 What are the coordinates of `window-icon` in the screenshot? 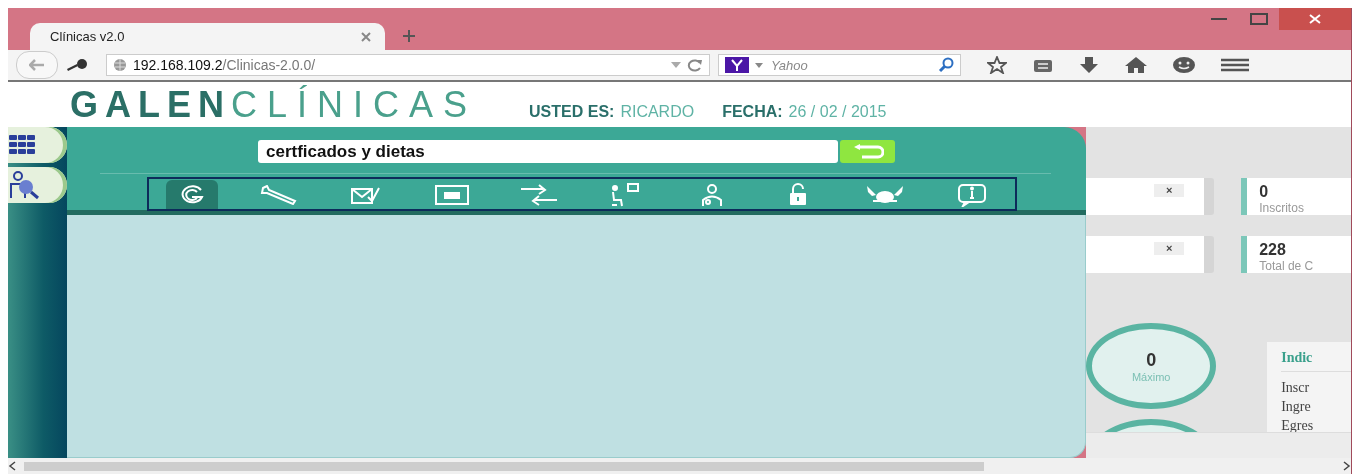 It's located at (452, 194).